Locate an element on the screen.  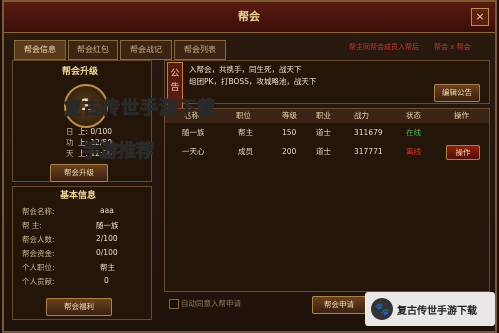
close-button: × is located at coordinates (480, 17).